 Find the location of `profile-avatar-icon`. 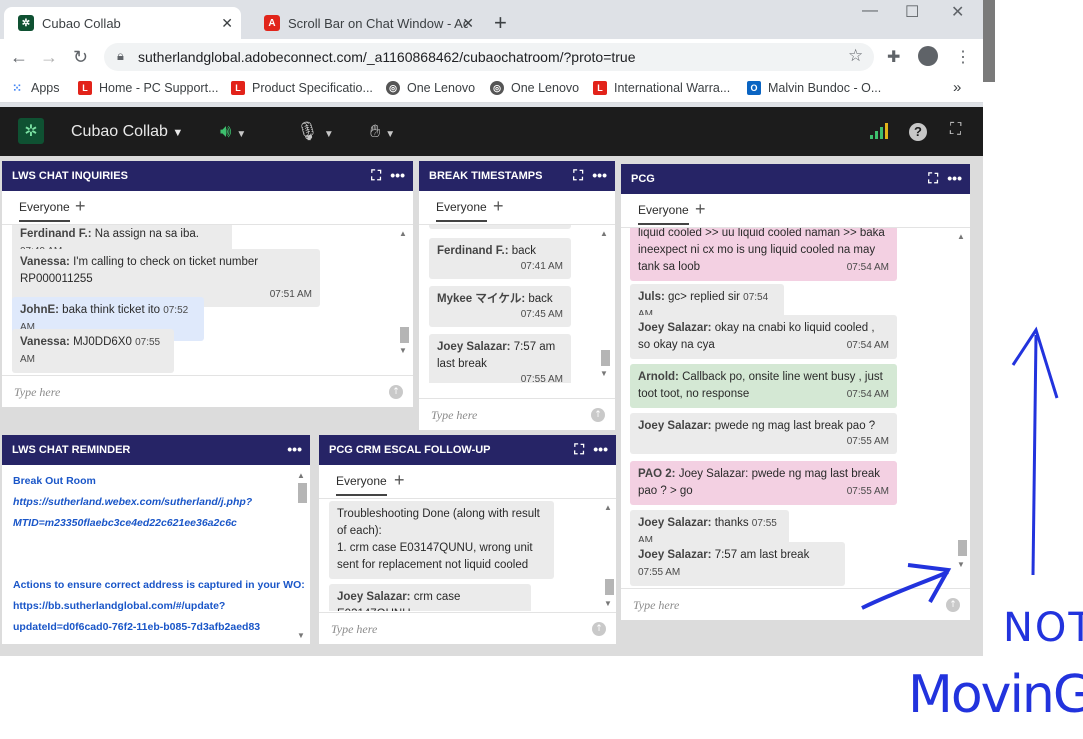

profile-avatar-icon is located at coordinates (928, 56).